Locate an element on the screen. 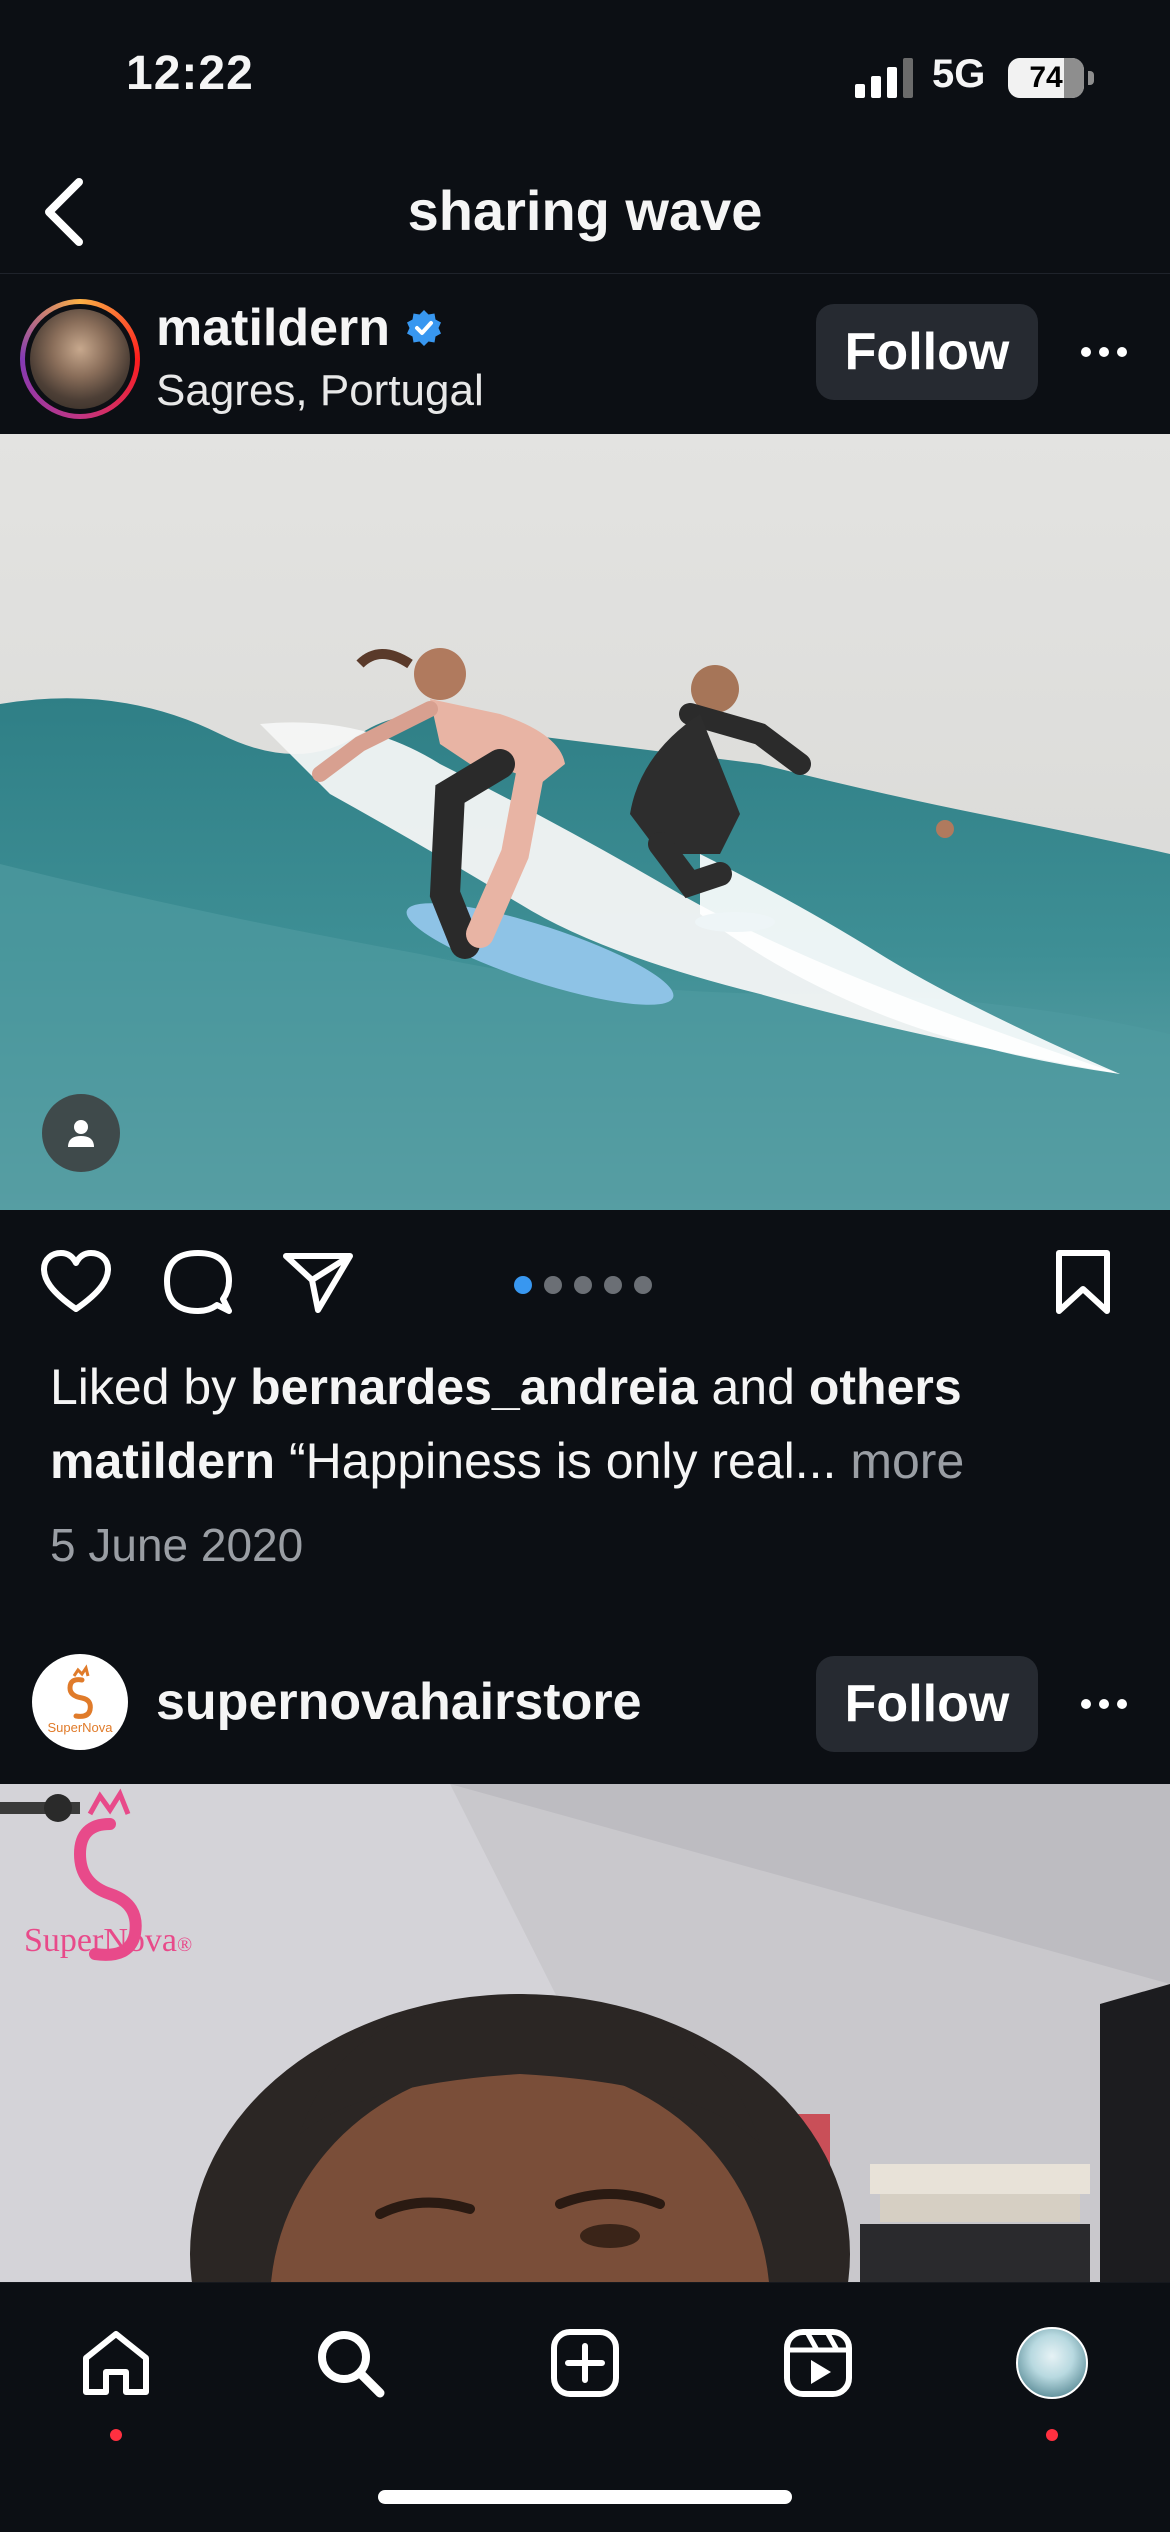  avatar is located at coordinates (80, 359).